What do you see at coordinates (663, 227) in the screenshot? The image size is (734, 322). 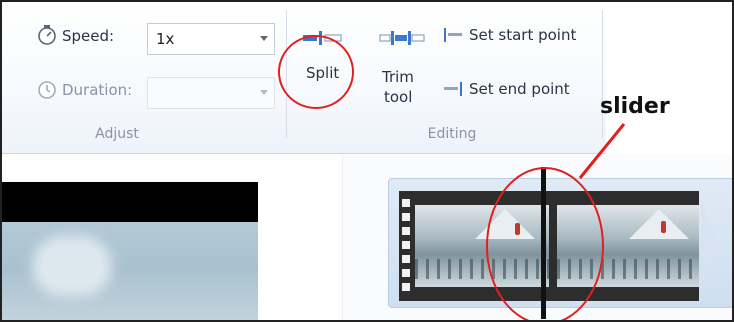 I see `thumbnail-figure` at bounding box center [663, 227].